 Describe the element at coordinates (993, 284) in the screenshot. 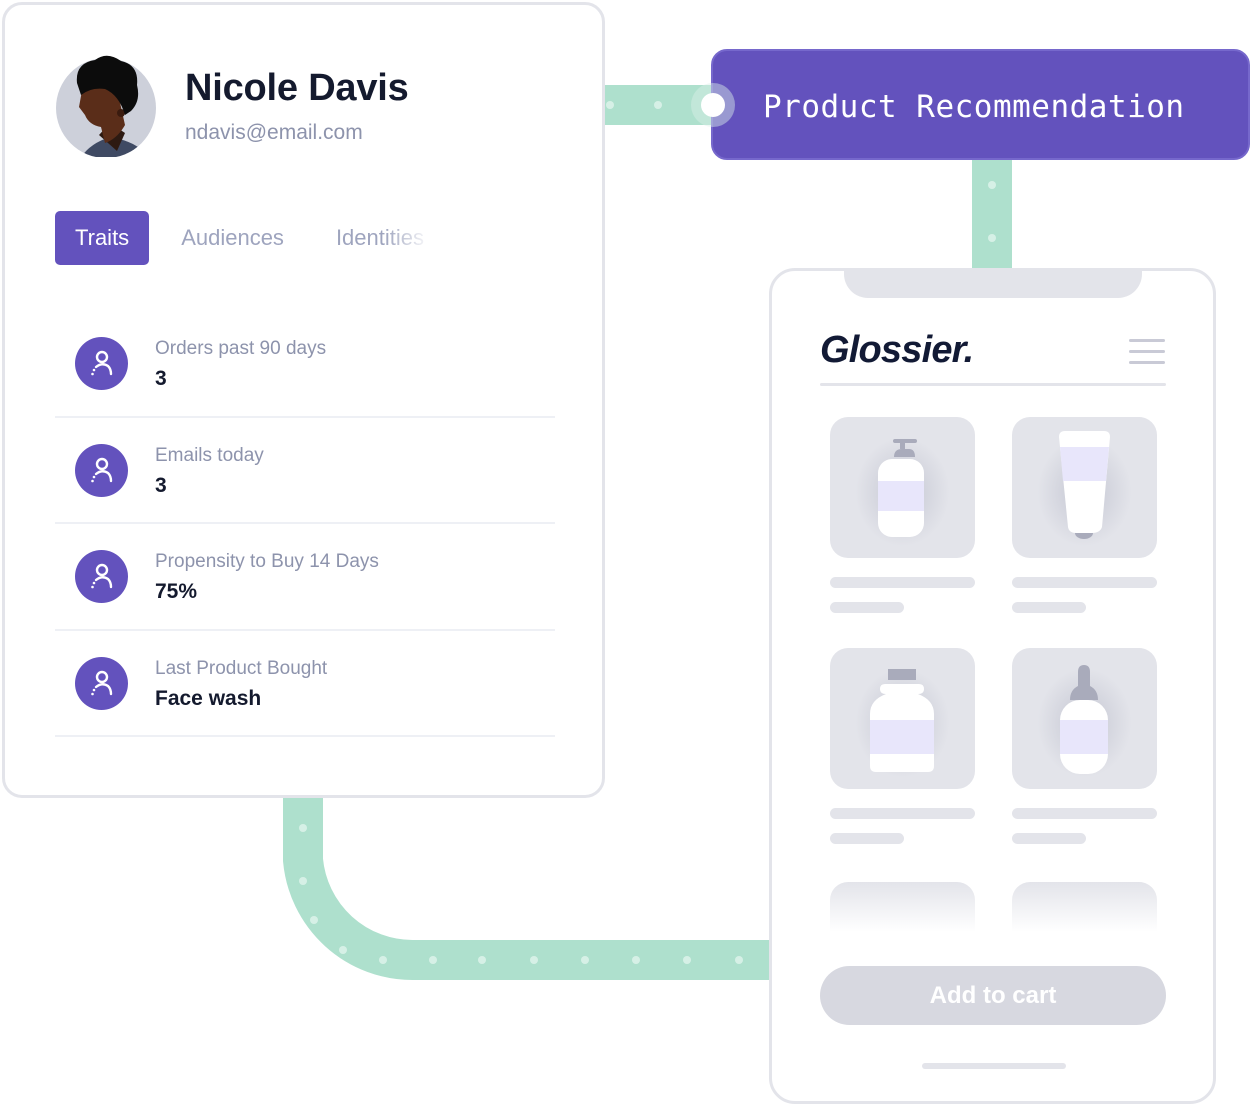

I see `phone-notch` at that location.